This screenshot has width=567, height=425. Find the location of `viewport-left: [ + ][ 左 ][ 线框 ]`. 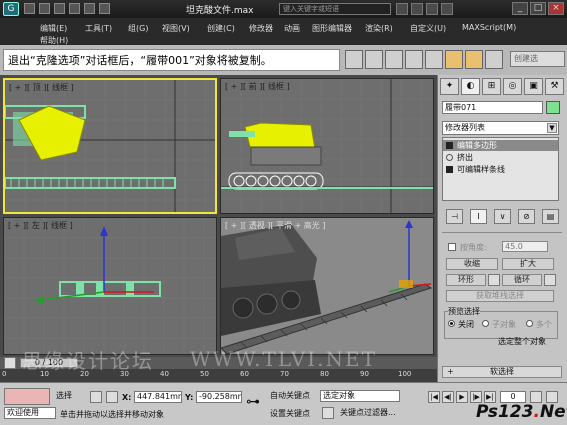

viewport-left: [ + ][ 左 ][ 线框 ] is located at coordinates (110, 286).